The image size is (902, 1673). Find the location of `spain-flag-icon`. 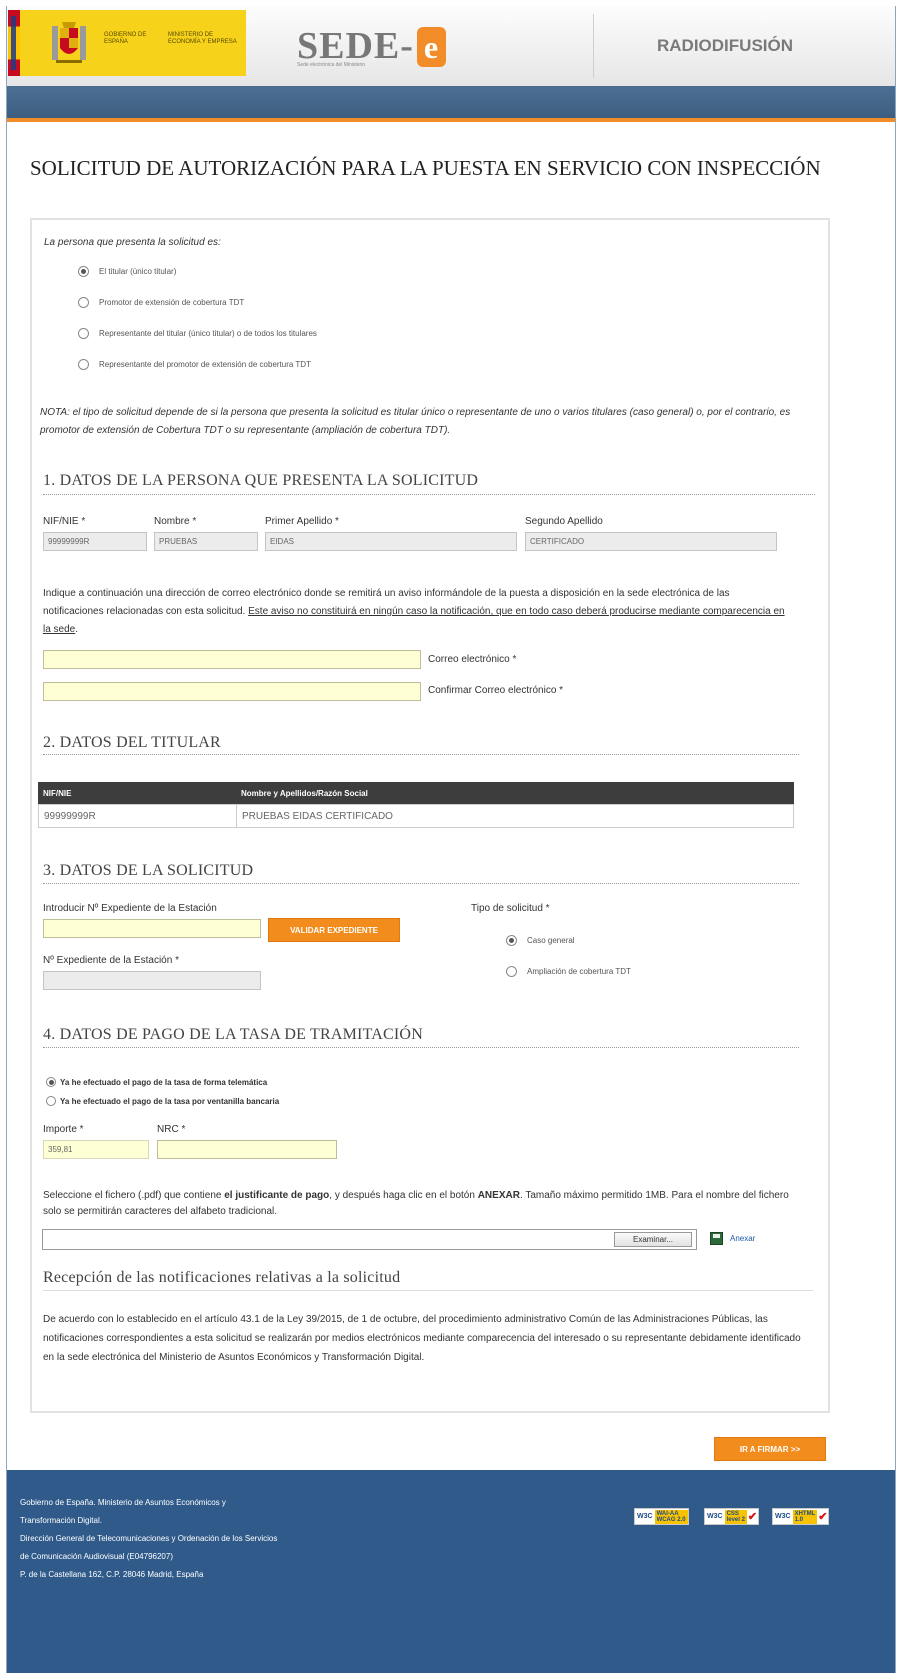

spain-flag-icon is located at coordinates (14, 43).